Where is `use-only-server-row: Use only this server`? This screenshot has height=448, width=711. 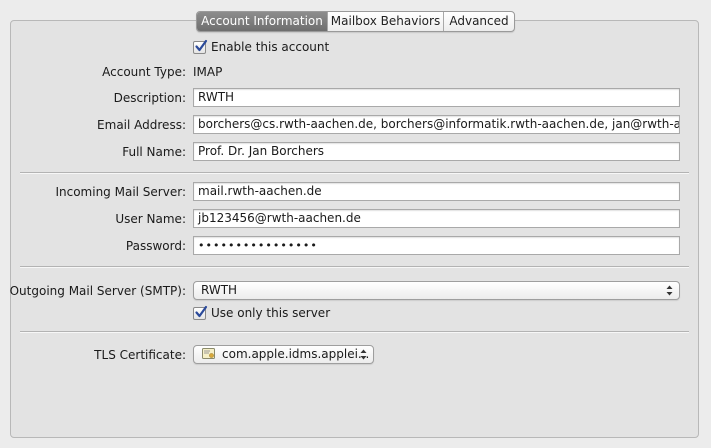
use-only-server-row: Use only this server is located at coordinates (262, 312).